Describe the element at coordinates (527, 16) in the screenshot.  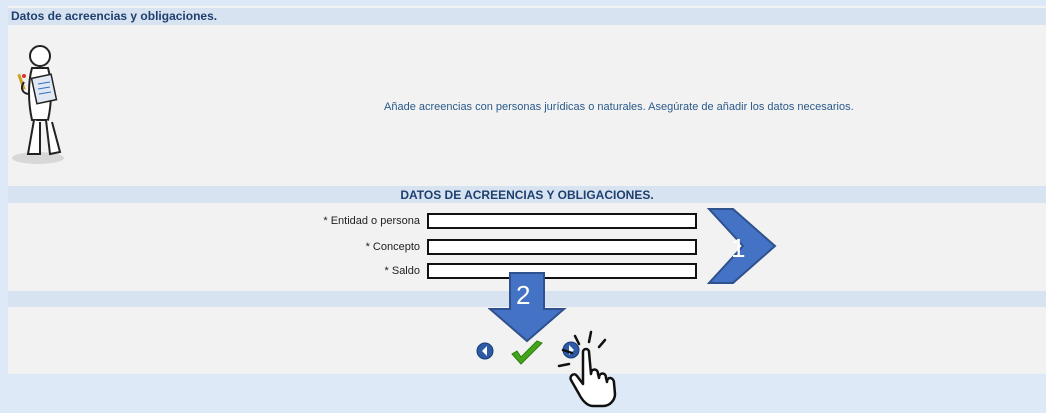
I see `title-bar: Datos de acreencias y obligaciones.` at that location.